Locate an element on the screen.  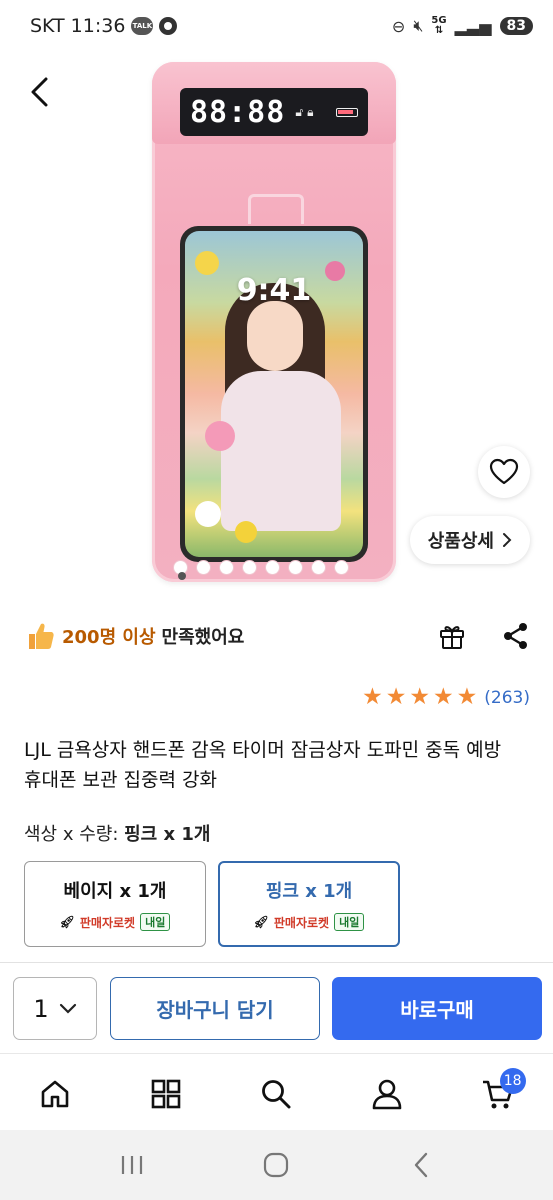
add-to-cart-button: 장바구니 담기 is located at coordinates (215, 1008).